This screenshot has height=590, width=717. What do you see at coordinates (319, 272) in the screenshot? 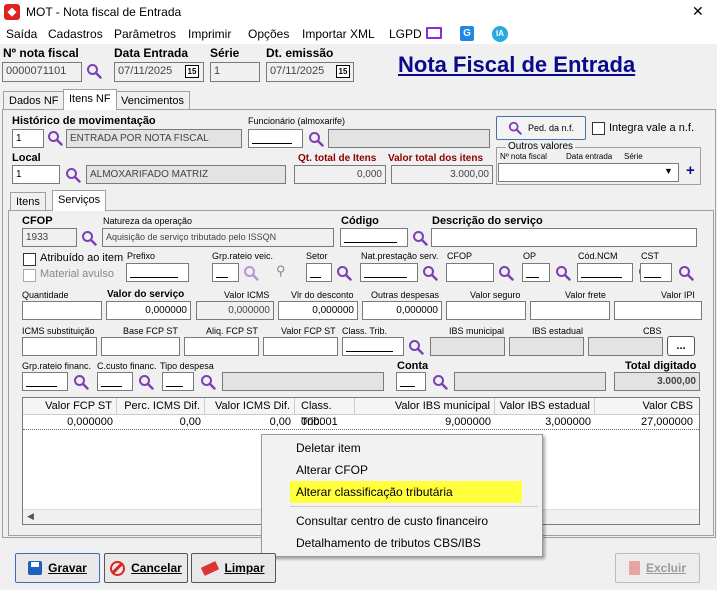
I see `setor-input` at bounding box center [319, 272].